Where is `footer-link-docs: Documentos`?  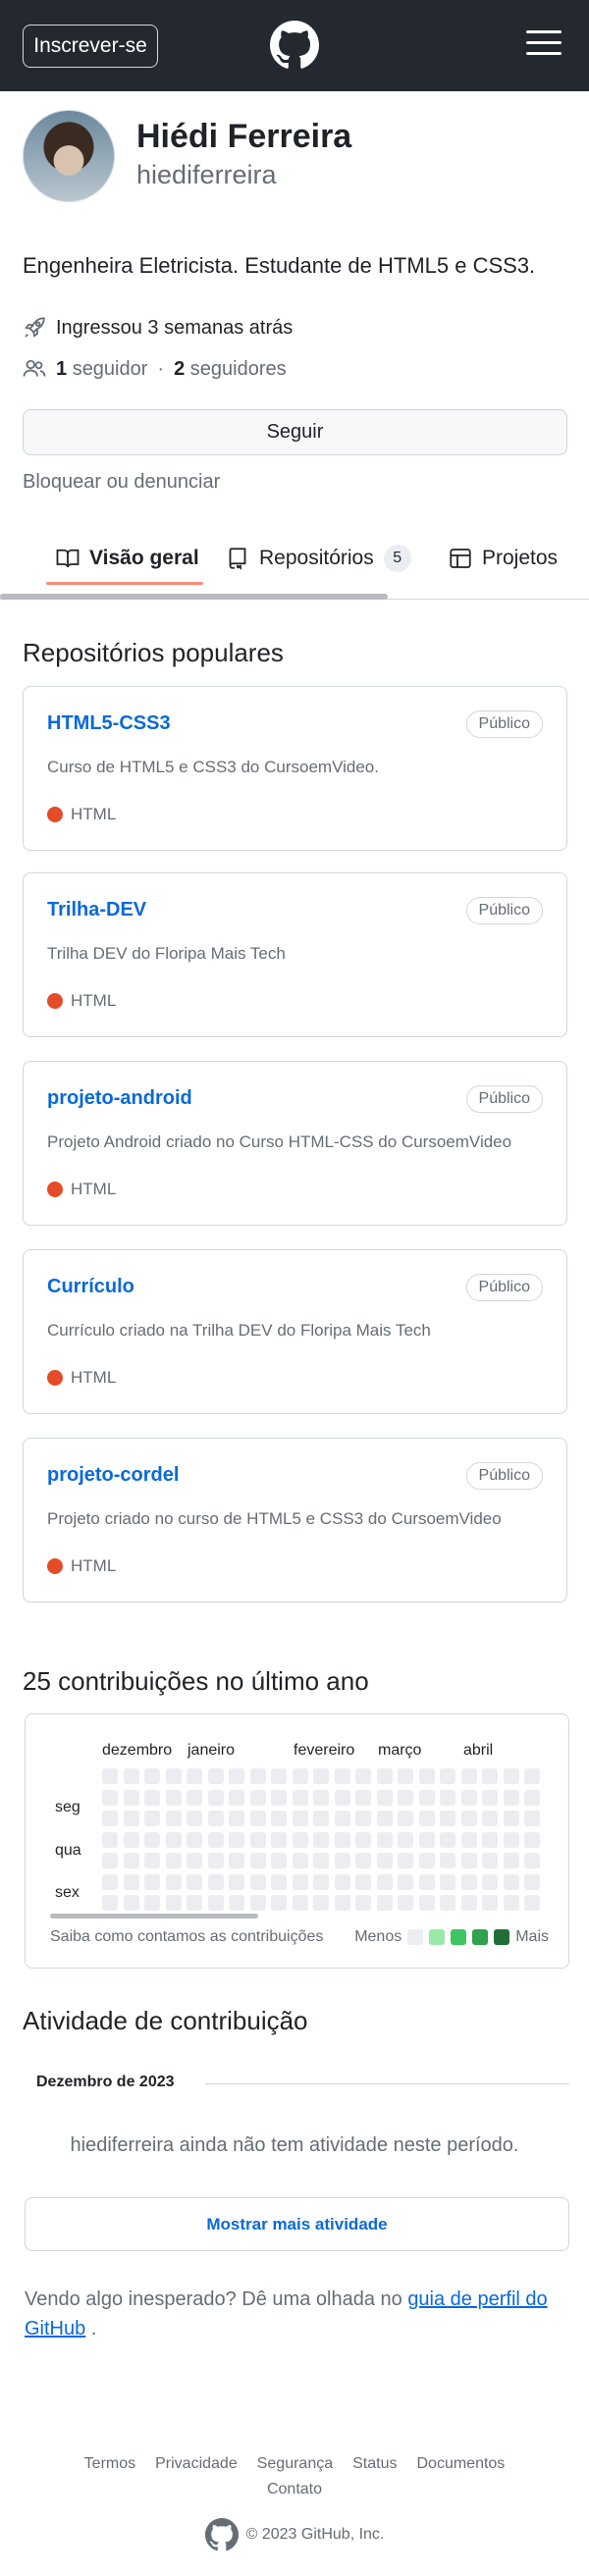 footer-link-docs: Documentos is located at coordinates (460, 2463).